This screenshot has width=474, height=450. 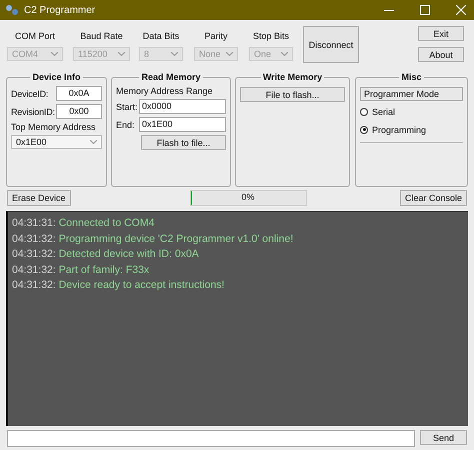 I want to click on chain-icon, so click(x=12, y=10).